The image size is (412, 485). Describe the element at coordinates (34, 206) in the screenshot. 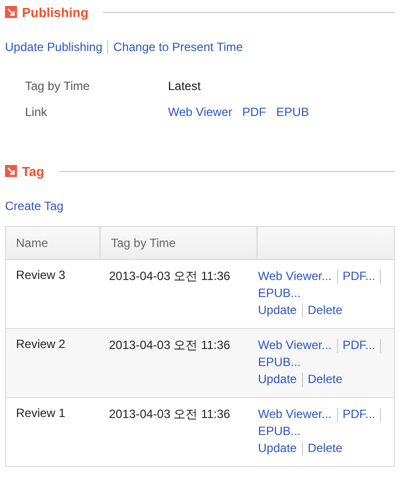

I see `create-tag-link: Create Tag` at that location.